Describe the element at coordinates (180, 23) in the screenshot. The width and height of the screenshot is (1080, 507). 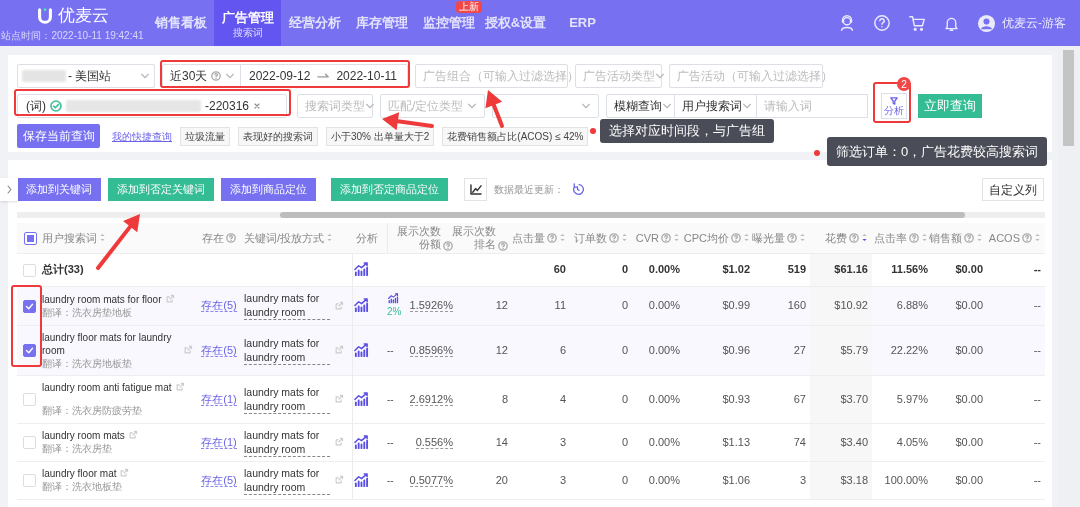
I see `nav-tab: 销售看板` at that location.